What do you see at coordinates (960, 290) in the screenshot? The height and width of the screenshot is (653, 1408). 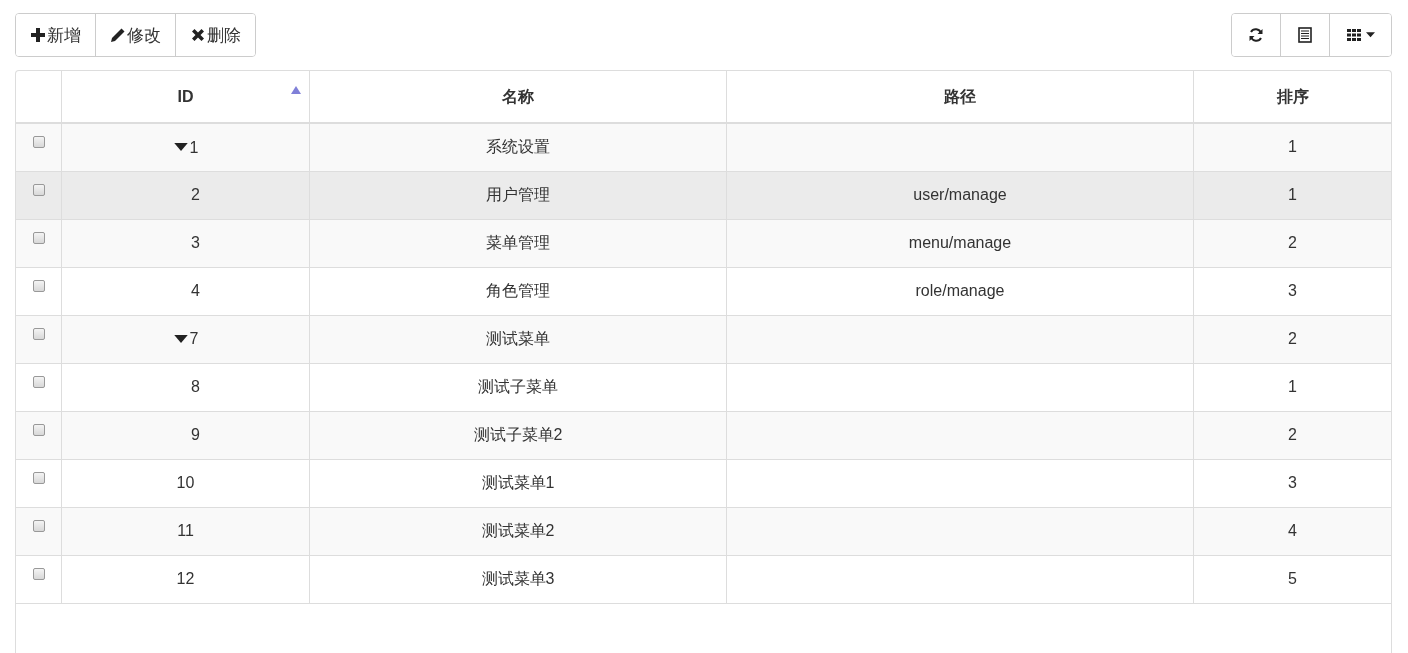 I see `table-cell: role/manage` at bounding box center [960, 290].